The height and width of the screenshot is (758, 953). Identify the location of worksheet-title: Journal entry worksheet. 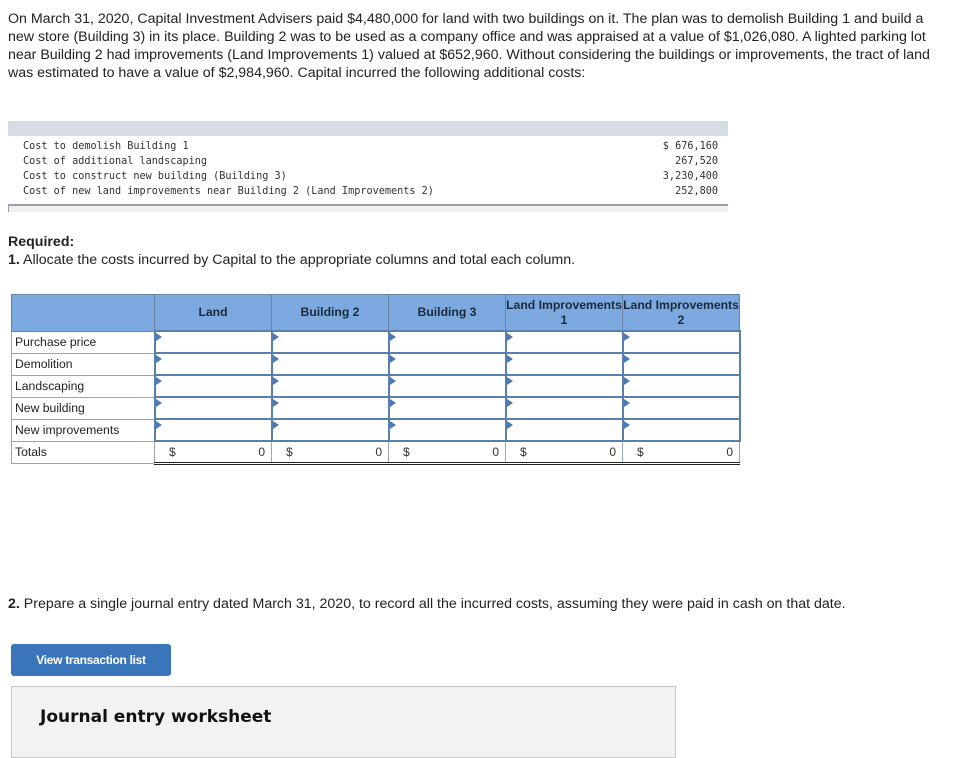
(156, 717).